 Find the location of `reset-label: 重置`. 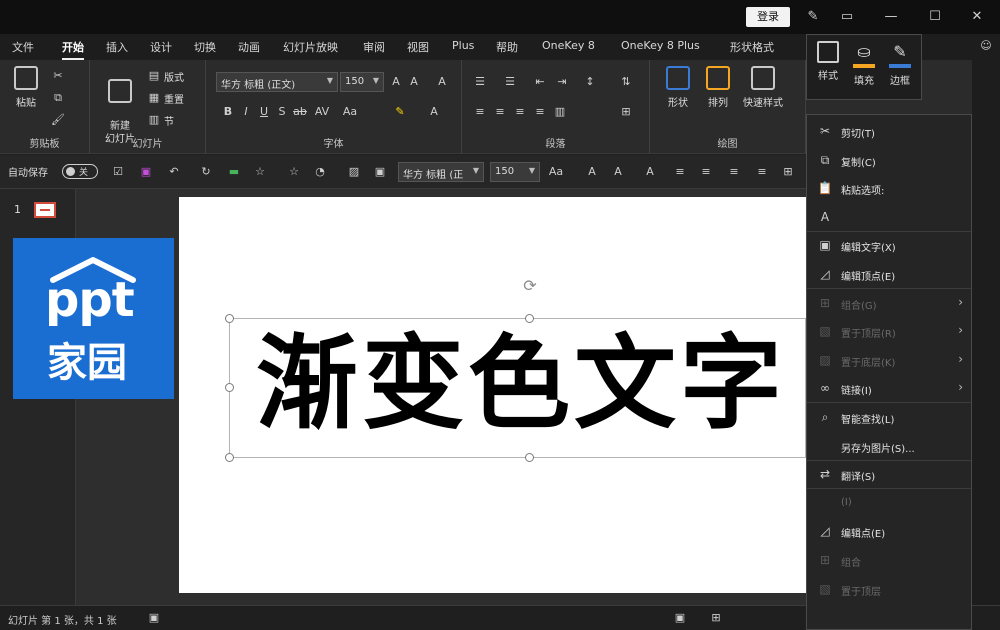

reset-label: 重置 is located at coordinates (174, 98).